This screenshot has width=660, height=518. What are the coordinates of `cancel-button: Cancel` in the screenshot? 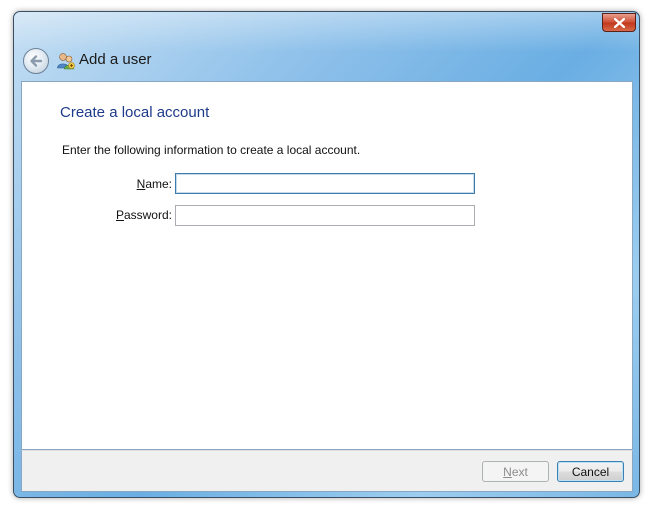 It's located at (590, 471).